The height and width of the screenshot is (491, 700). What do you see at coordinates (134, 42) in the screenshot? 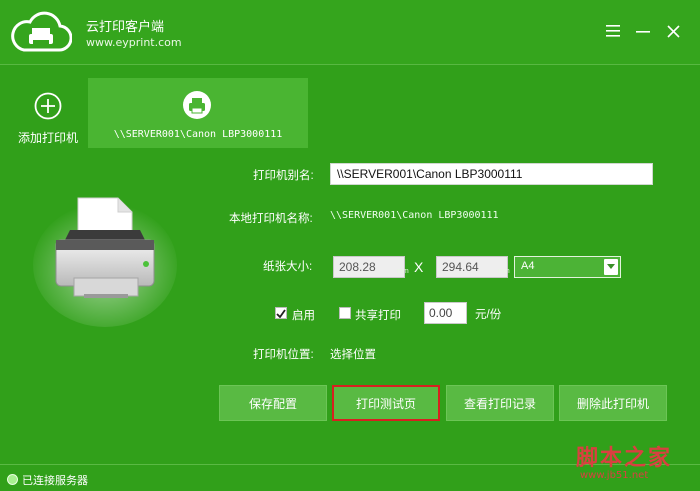
I see `app-site: www.eyprint.com` at bounding box center [134, 42].